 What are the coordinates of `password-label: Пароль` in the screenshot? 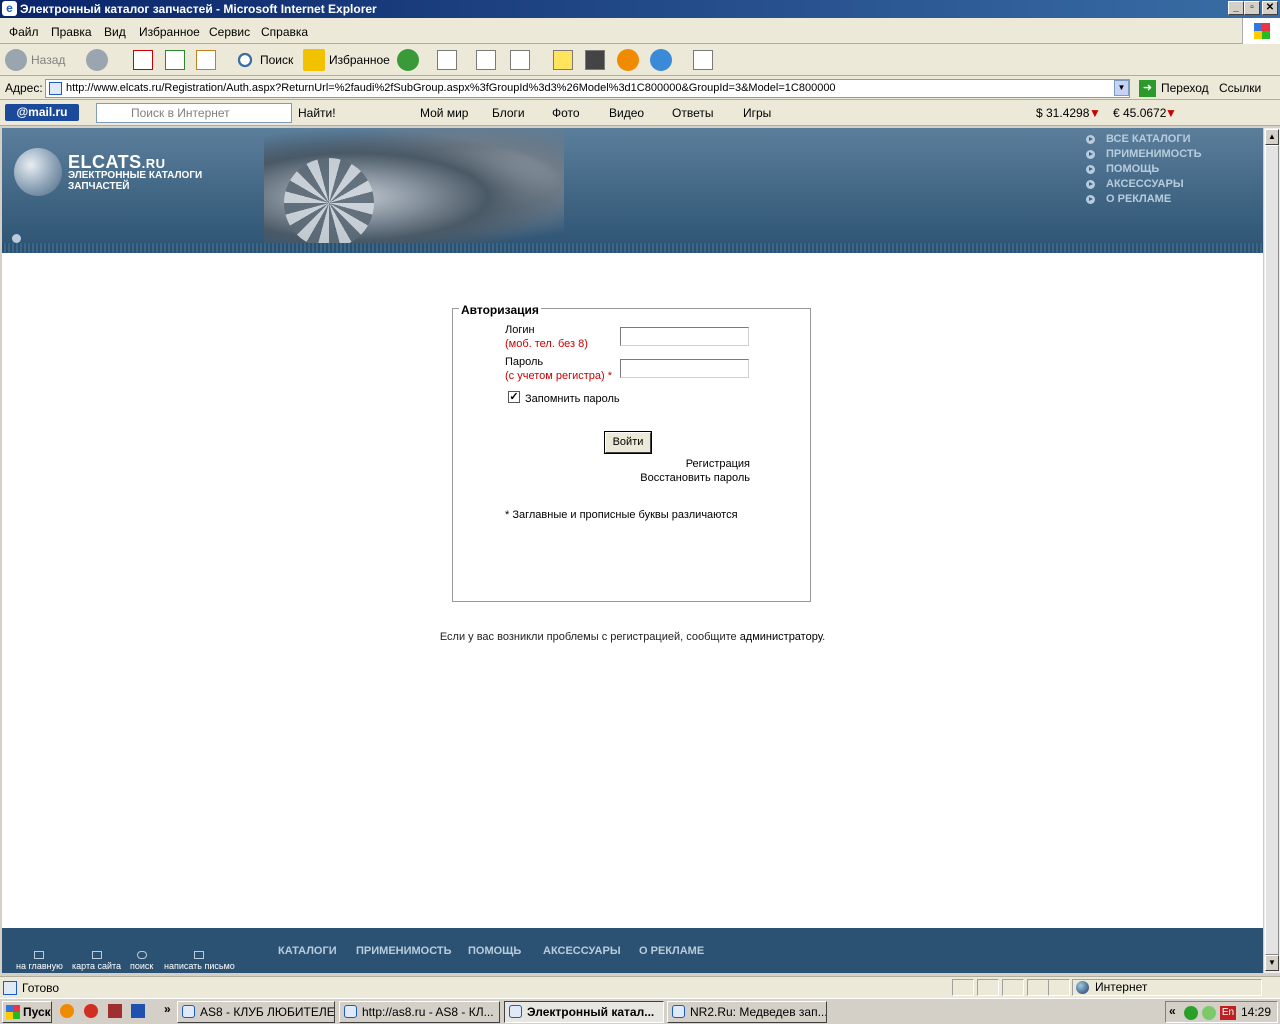 It's located at (524, 362).